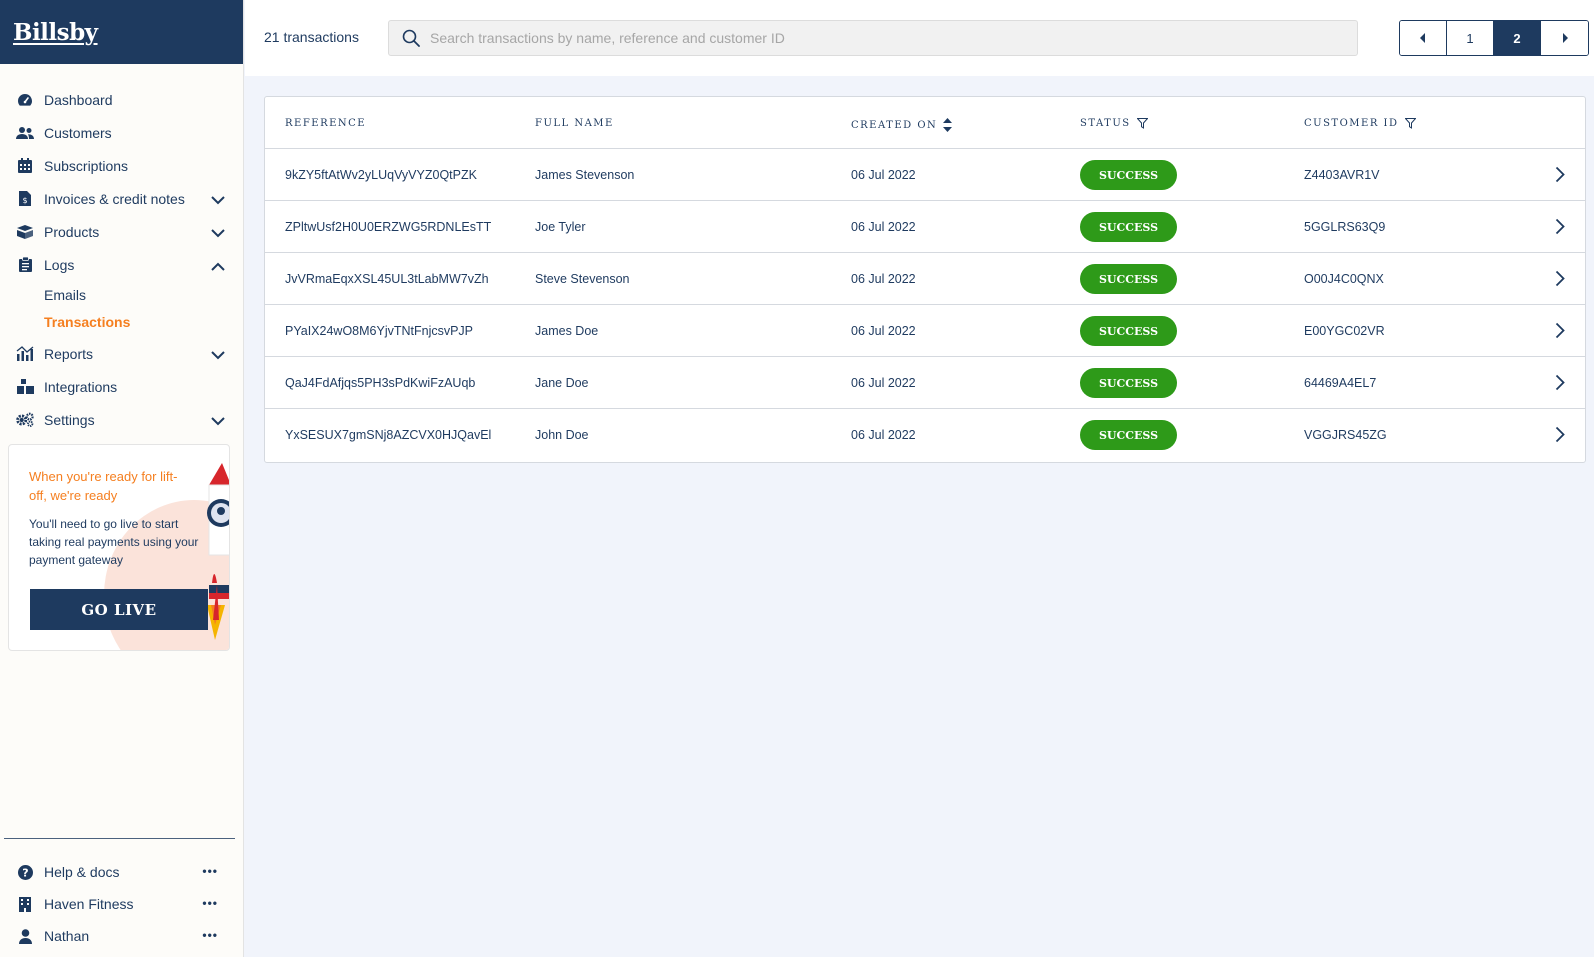 This screenshot has height=957, width=1594. I want to click on sidebar-item-settings: Settings, so click(121, 419).